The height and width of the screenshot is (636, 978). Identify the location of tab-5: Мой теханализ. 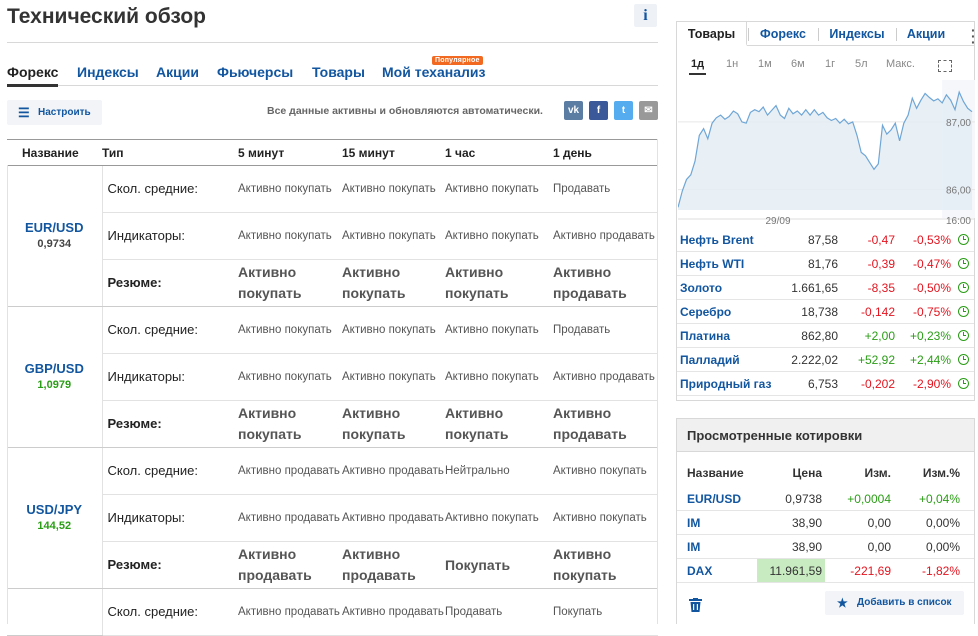
(433, 72).